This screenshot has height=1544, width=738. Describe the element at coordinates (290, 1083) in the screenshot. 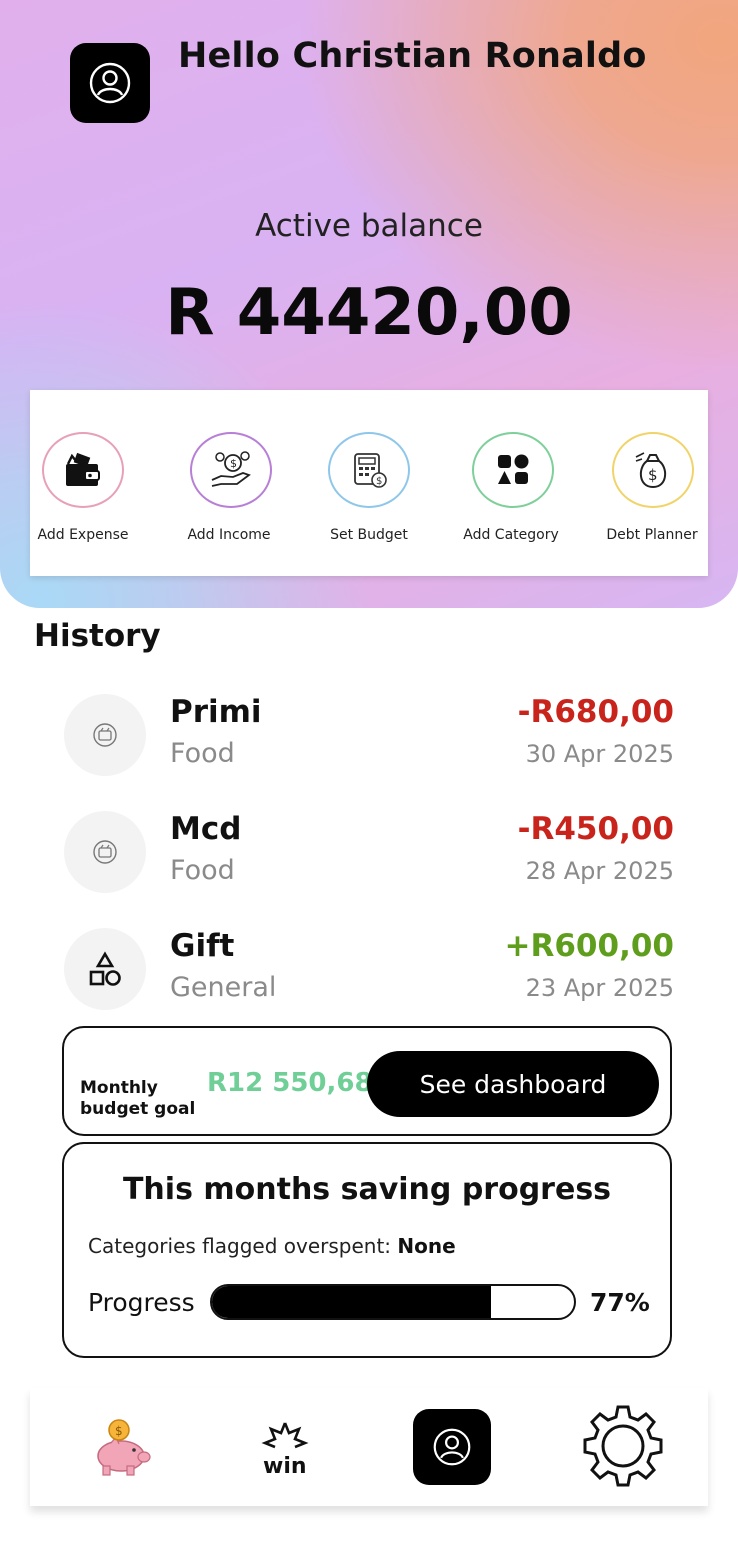

I see `budget-goal-value: R12 550,68` at that location.